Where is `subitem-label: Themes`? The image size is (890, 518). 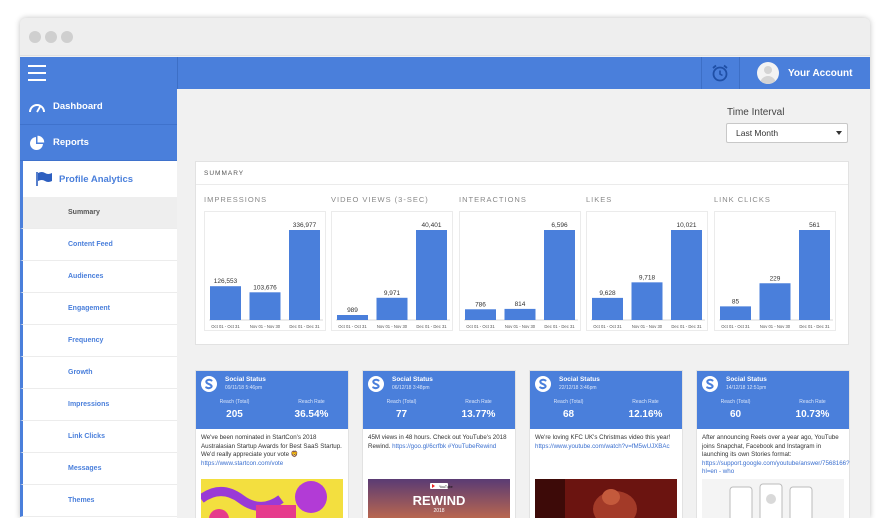 subitem-label: Themes is located at coordinates (81, 500).